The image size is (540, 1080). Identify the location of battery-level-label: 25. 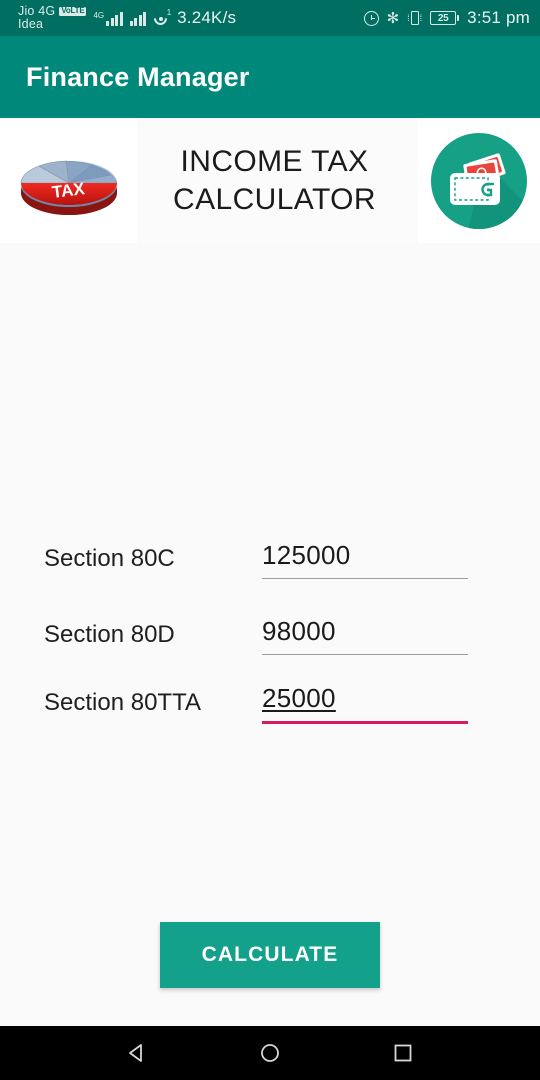
(443, 18).